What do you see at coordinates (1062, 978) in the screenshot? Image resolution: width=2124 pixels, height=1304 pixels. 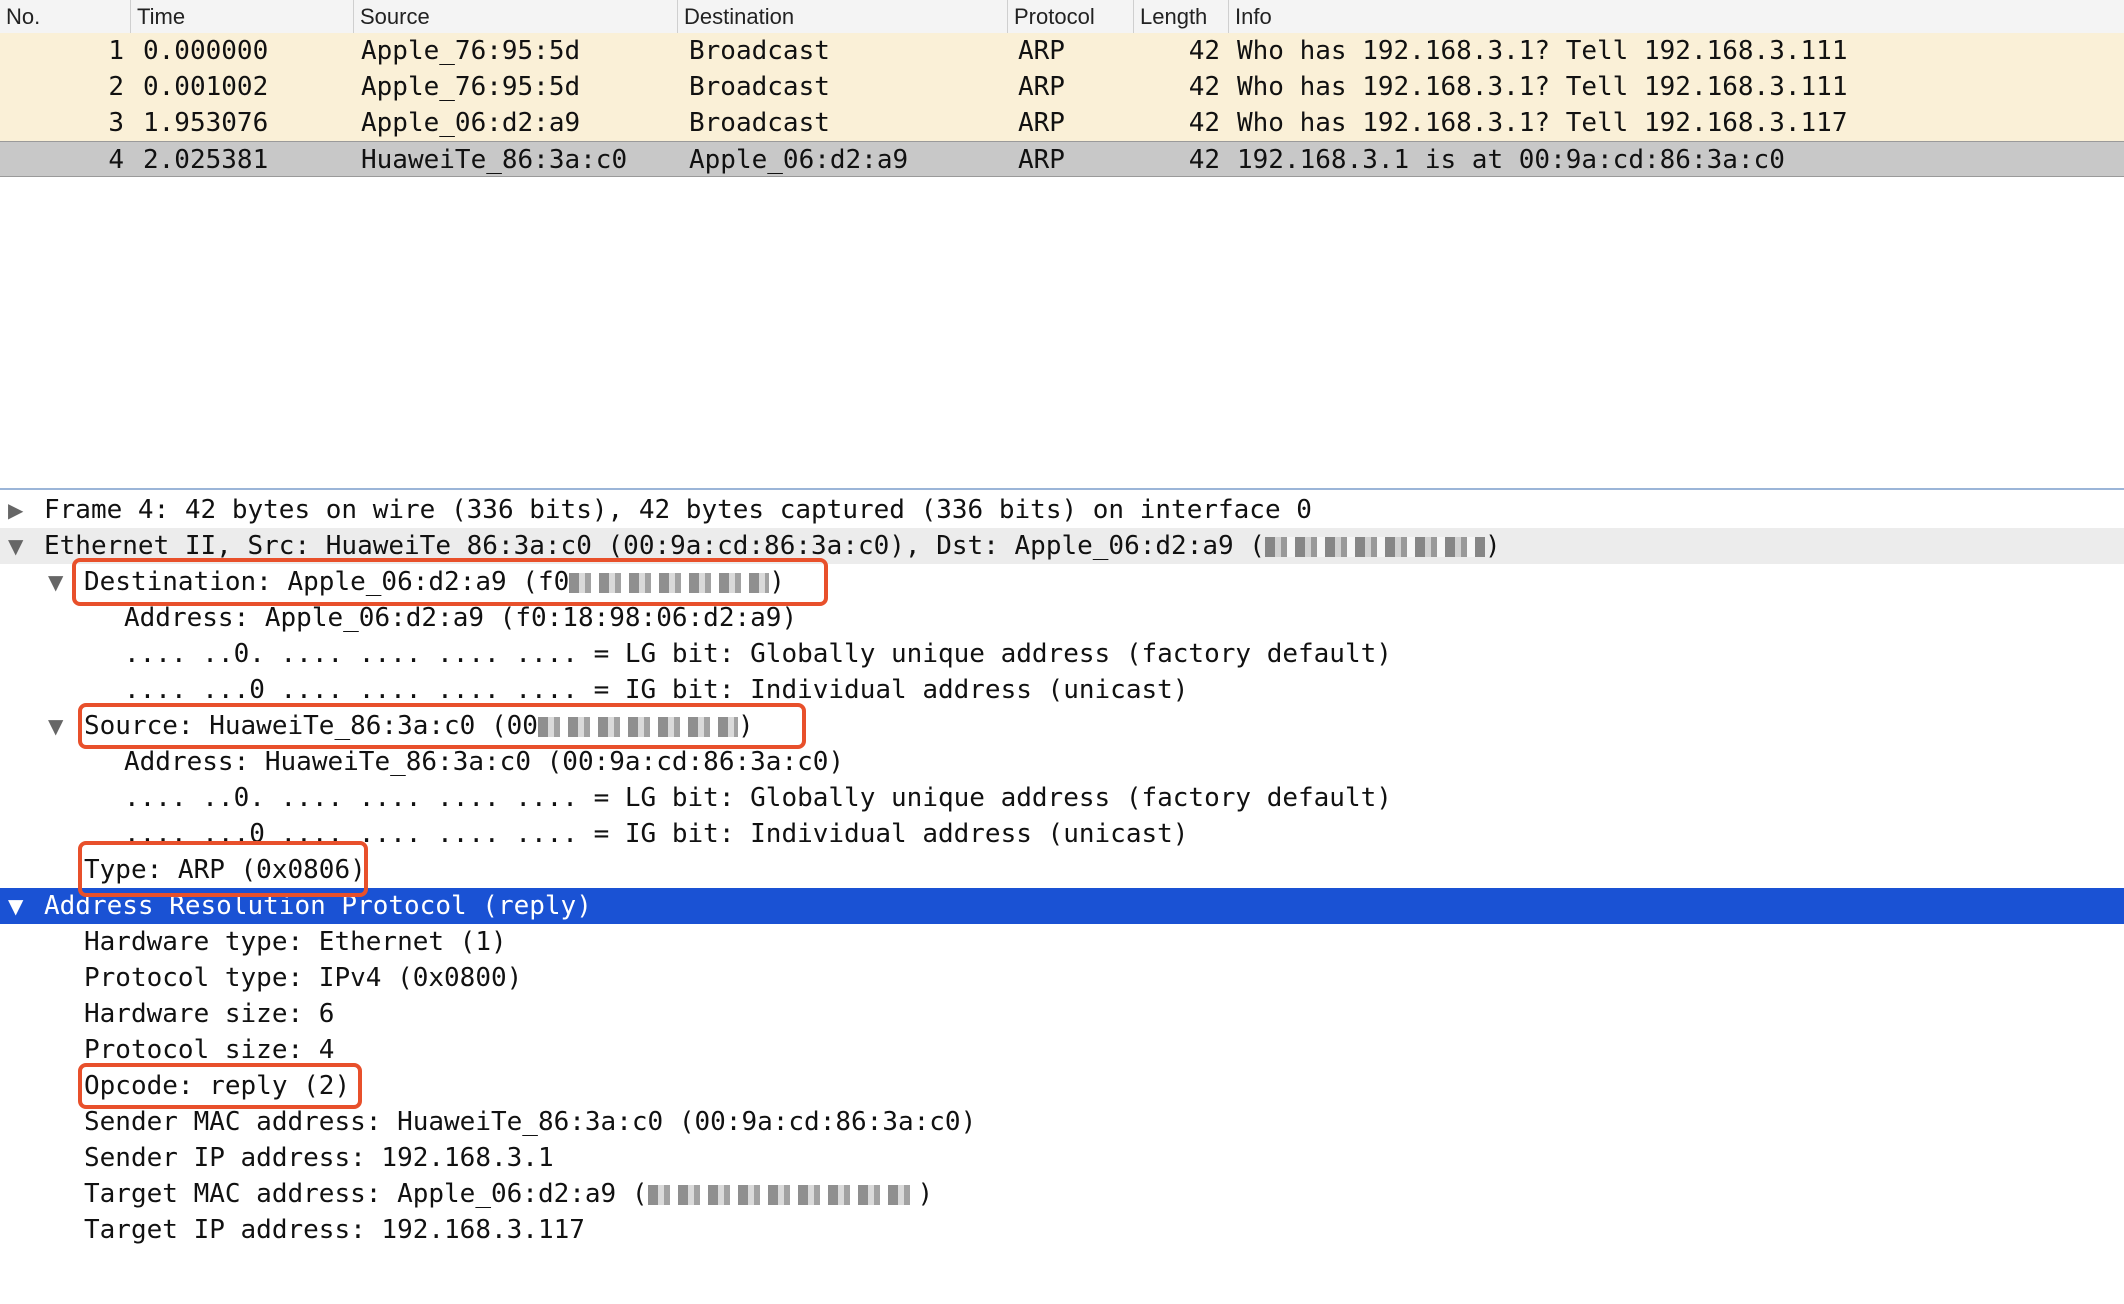 I see `tree-item-proto-type: Protocol type: IPv4 (0x0800)` at bounding box center [1062, 978].